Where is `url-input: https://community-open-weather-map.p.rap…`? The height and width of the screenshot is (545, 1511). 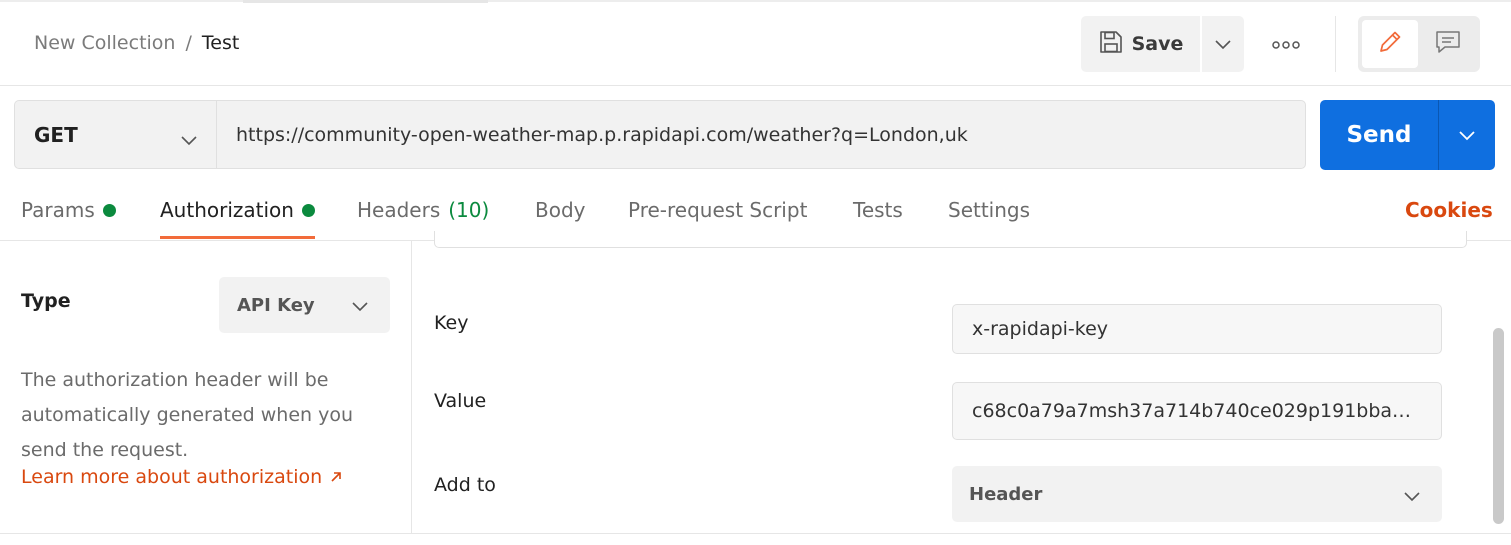
url-input: https://community-open-weather-map.p.rap… is located at coordinates (761, 134).